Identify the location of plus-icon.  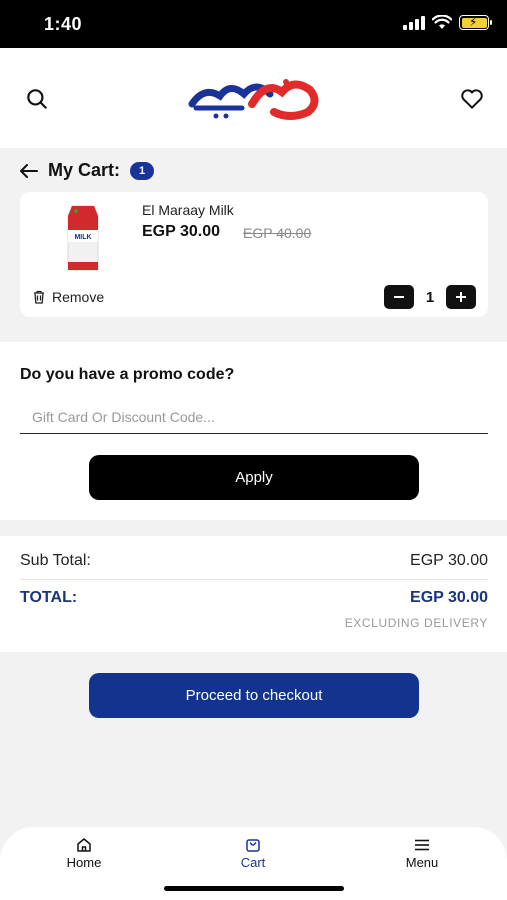
(461, 297).